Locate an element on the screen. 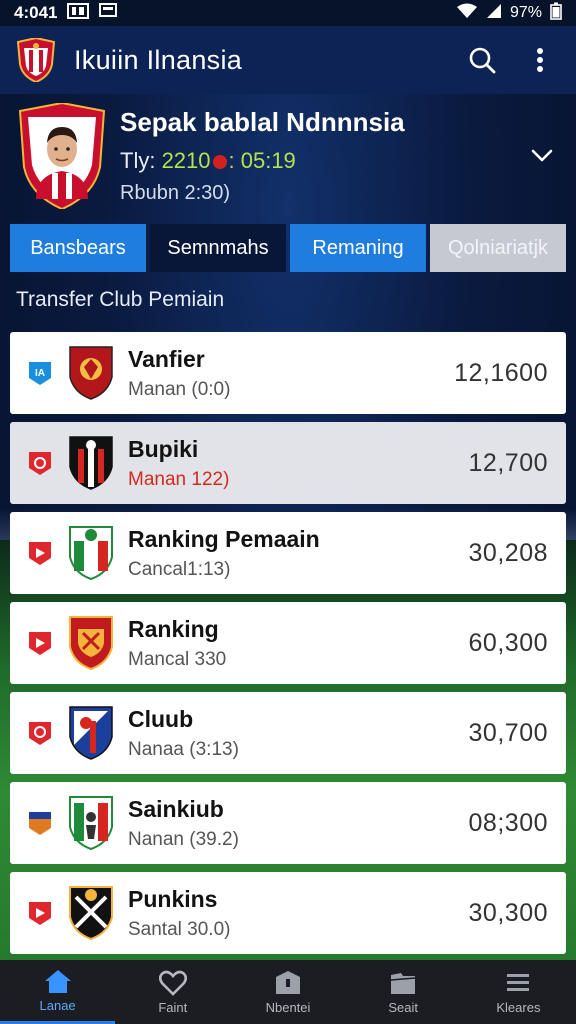 Image resolution: width=576 pixels, height=1024 pixels. live-dot-icon is located at coordinates (219, 162).